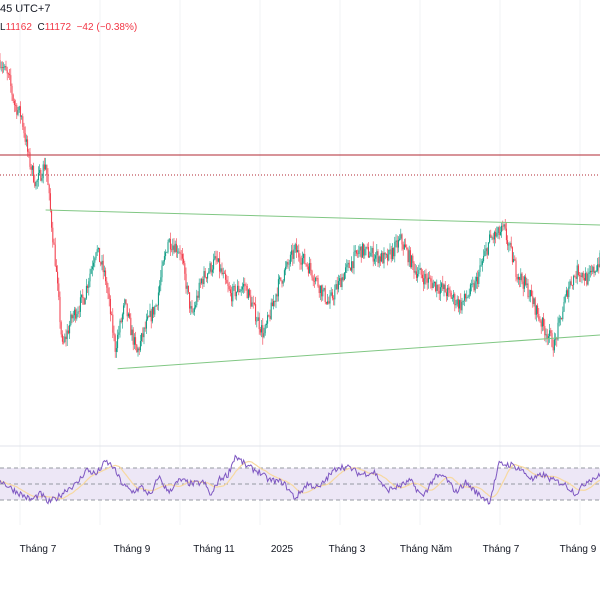 The image size is (600, 600). I want to click on x-tick-label: Tháng 3, so click(347, 549).